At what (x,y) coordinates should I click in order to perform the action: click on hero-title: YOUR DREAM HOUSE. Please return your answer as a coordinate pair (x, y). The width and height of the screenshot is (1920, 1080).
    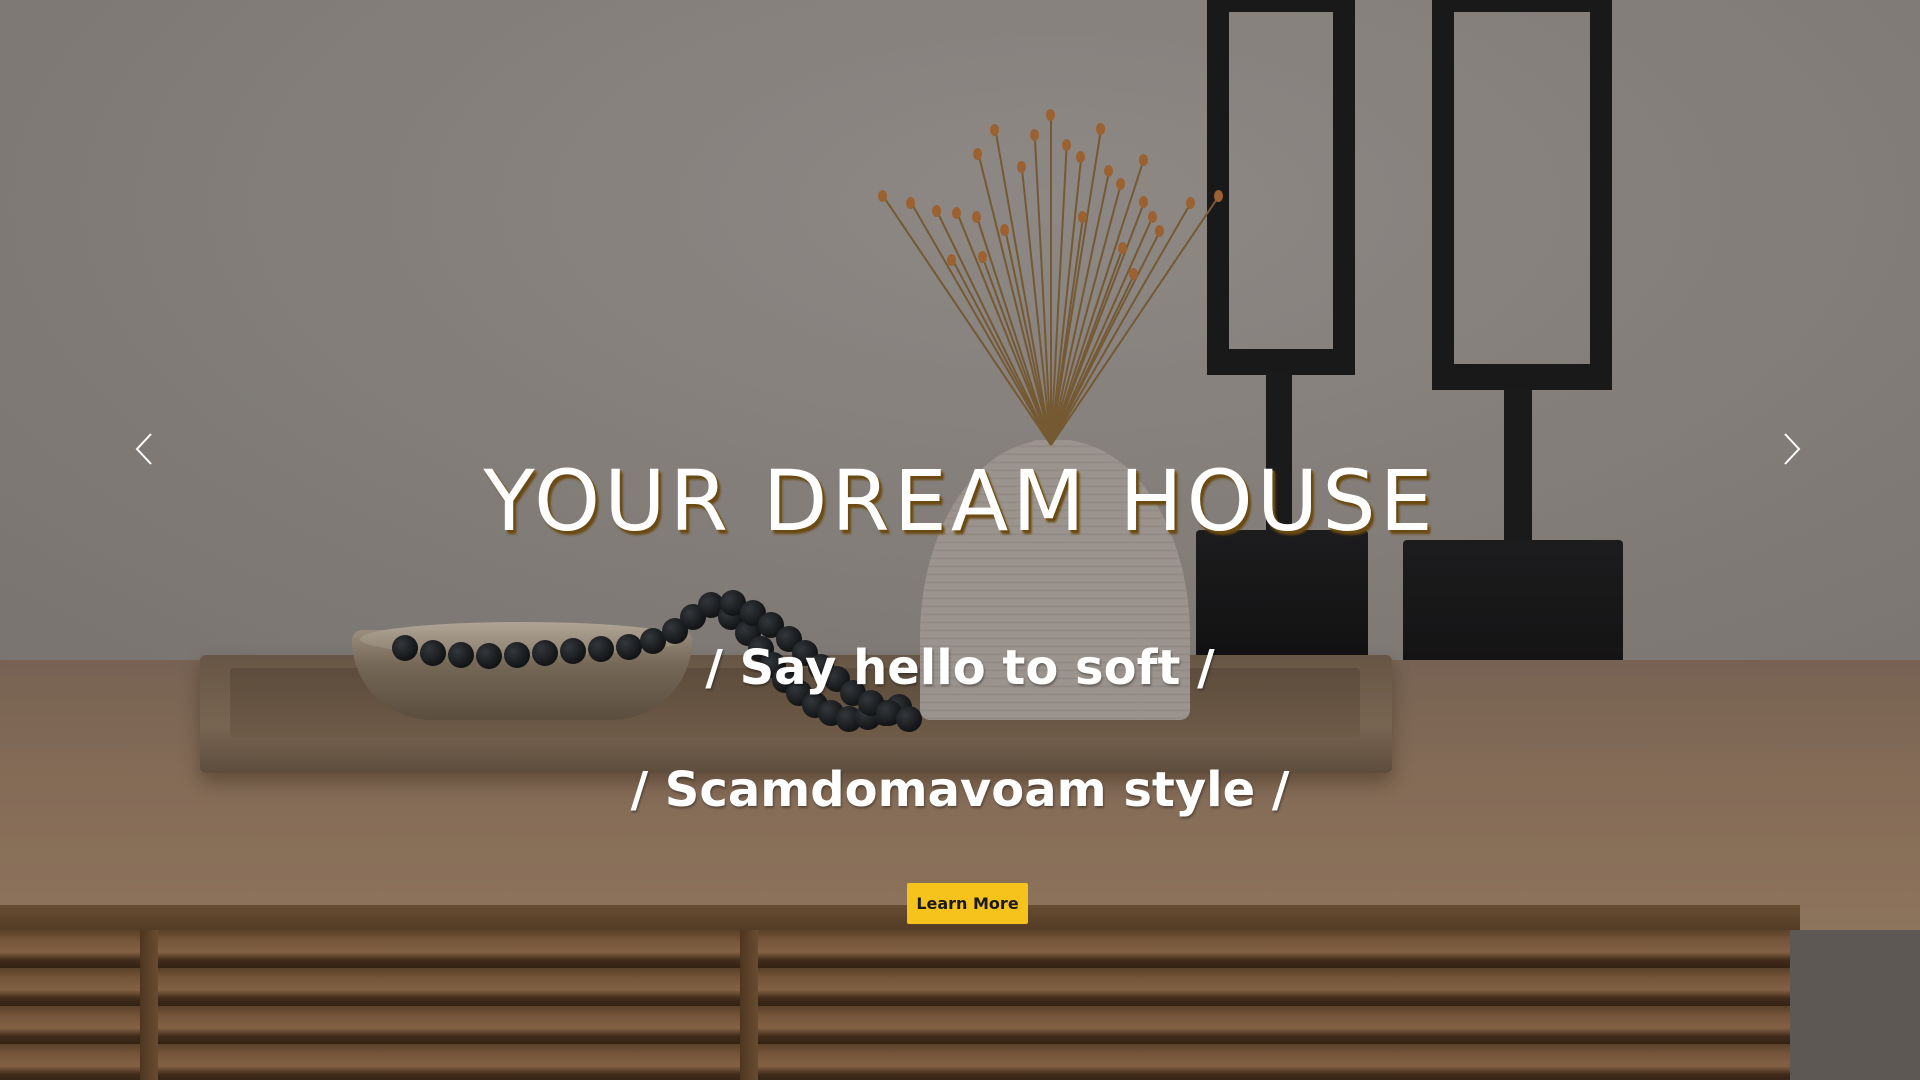
    Looking at the image, I should click on (960, 501).